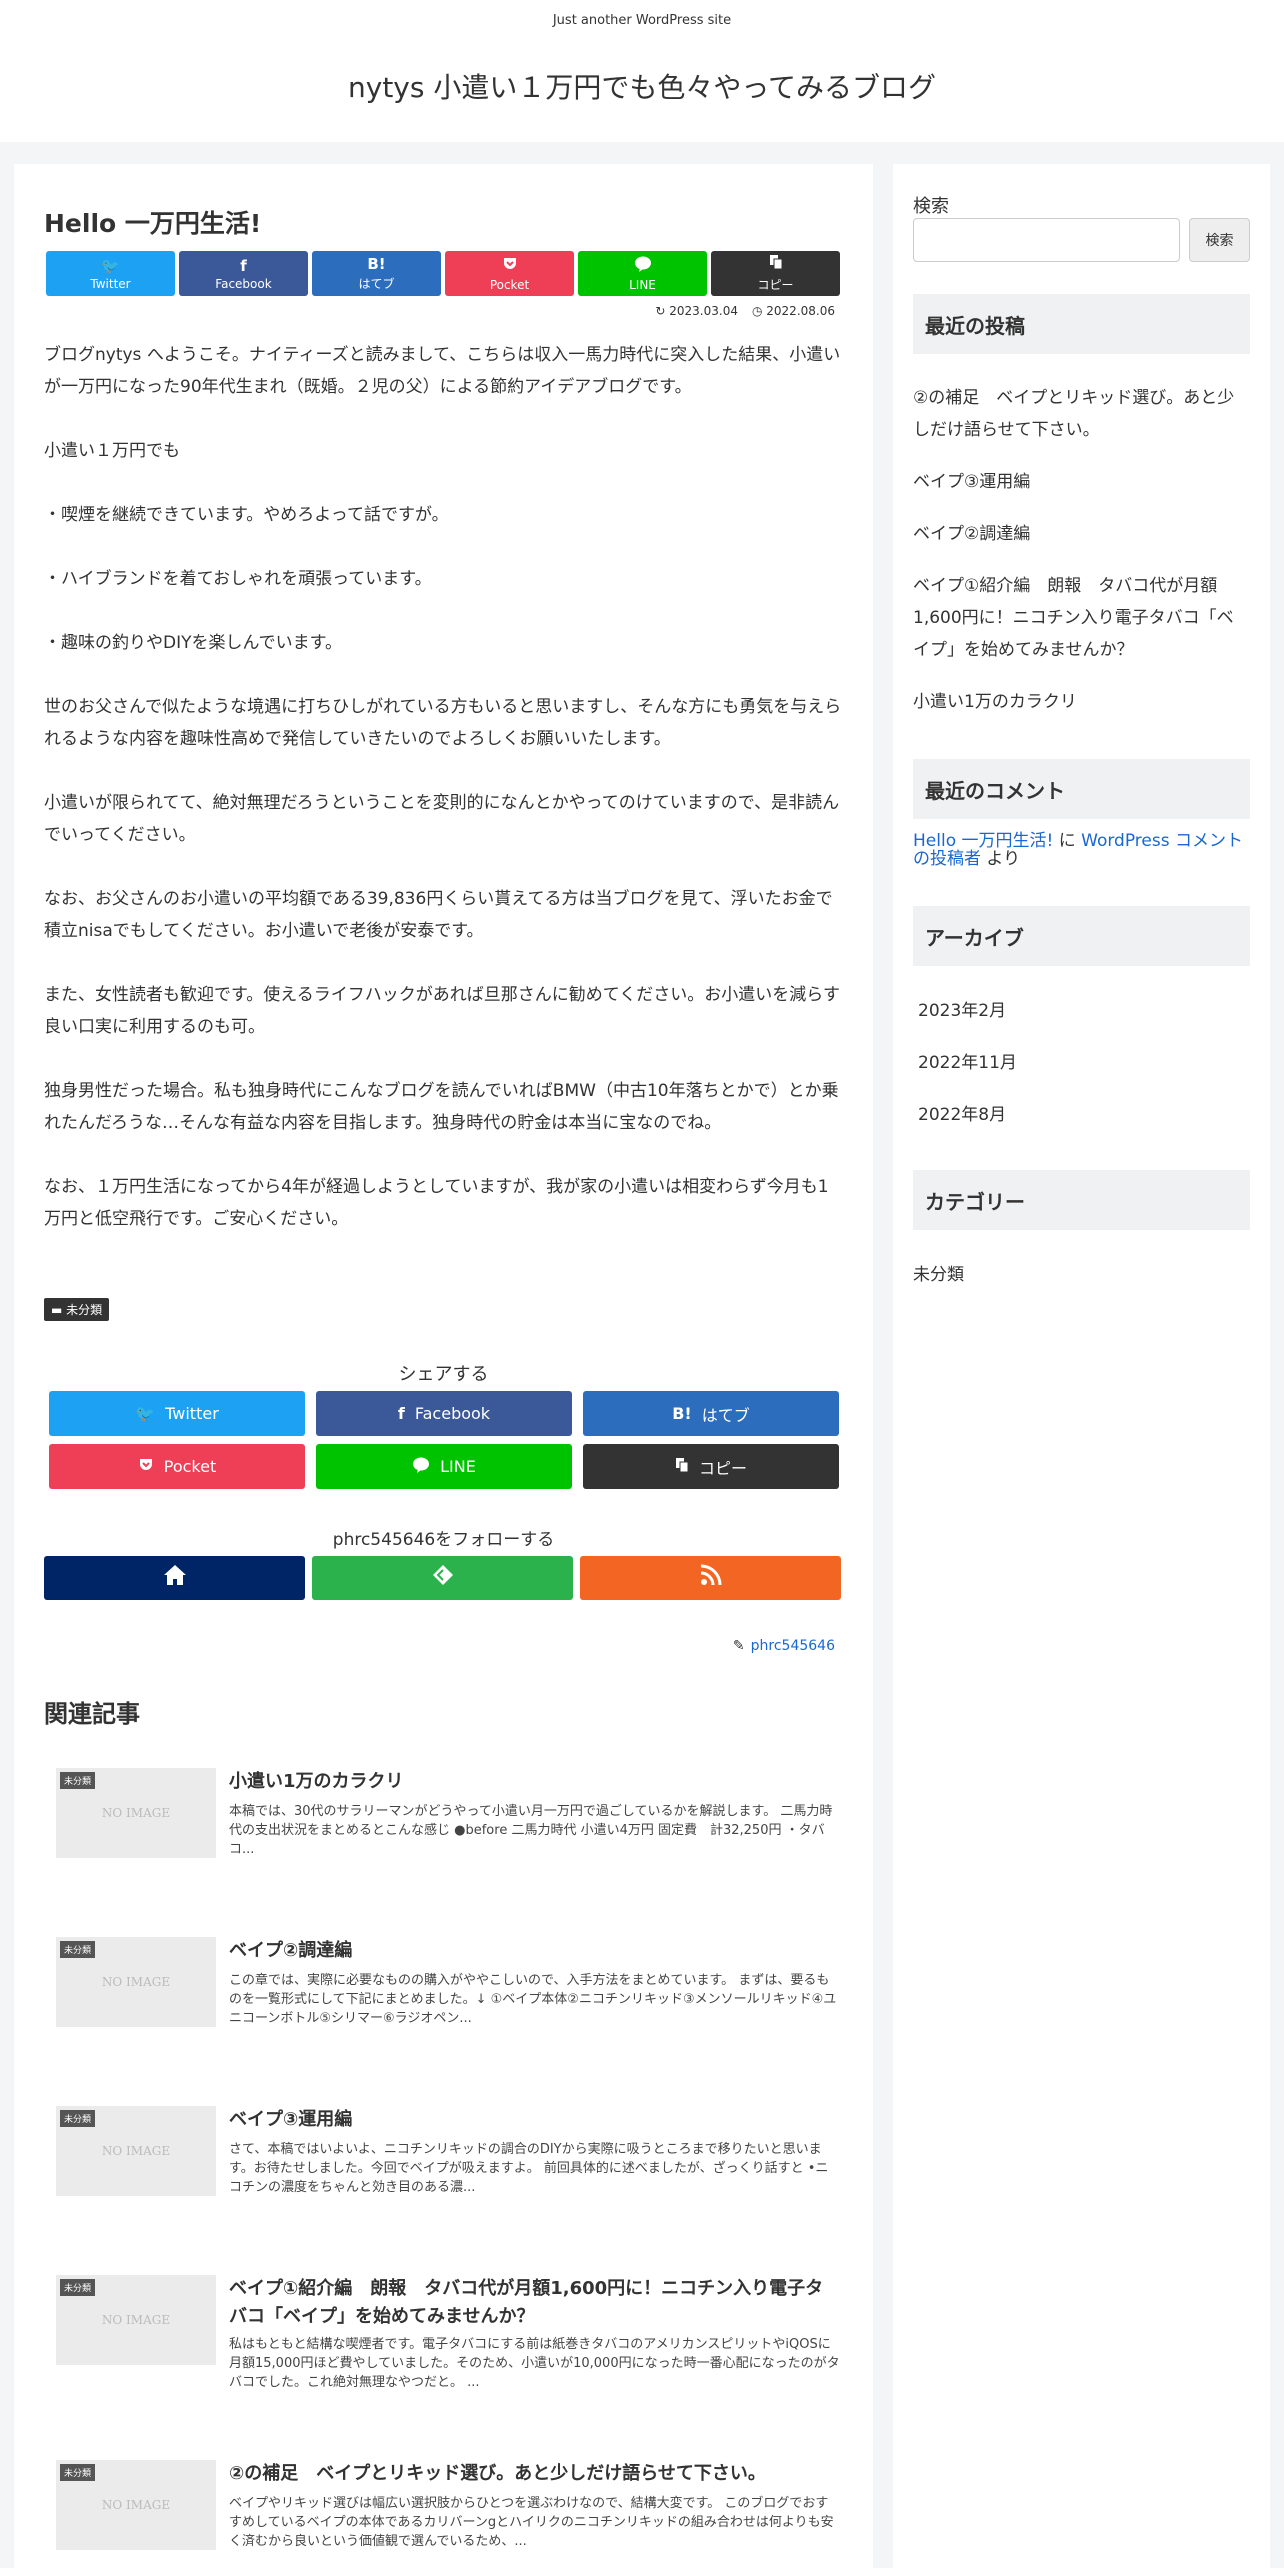 The image size is (1284, 2568). What do you see at coordinates (1067, 841) in the screenshot?
I see `comment-ni: に` at bounding box center [1067, 841].